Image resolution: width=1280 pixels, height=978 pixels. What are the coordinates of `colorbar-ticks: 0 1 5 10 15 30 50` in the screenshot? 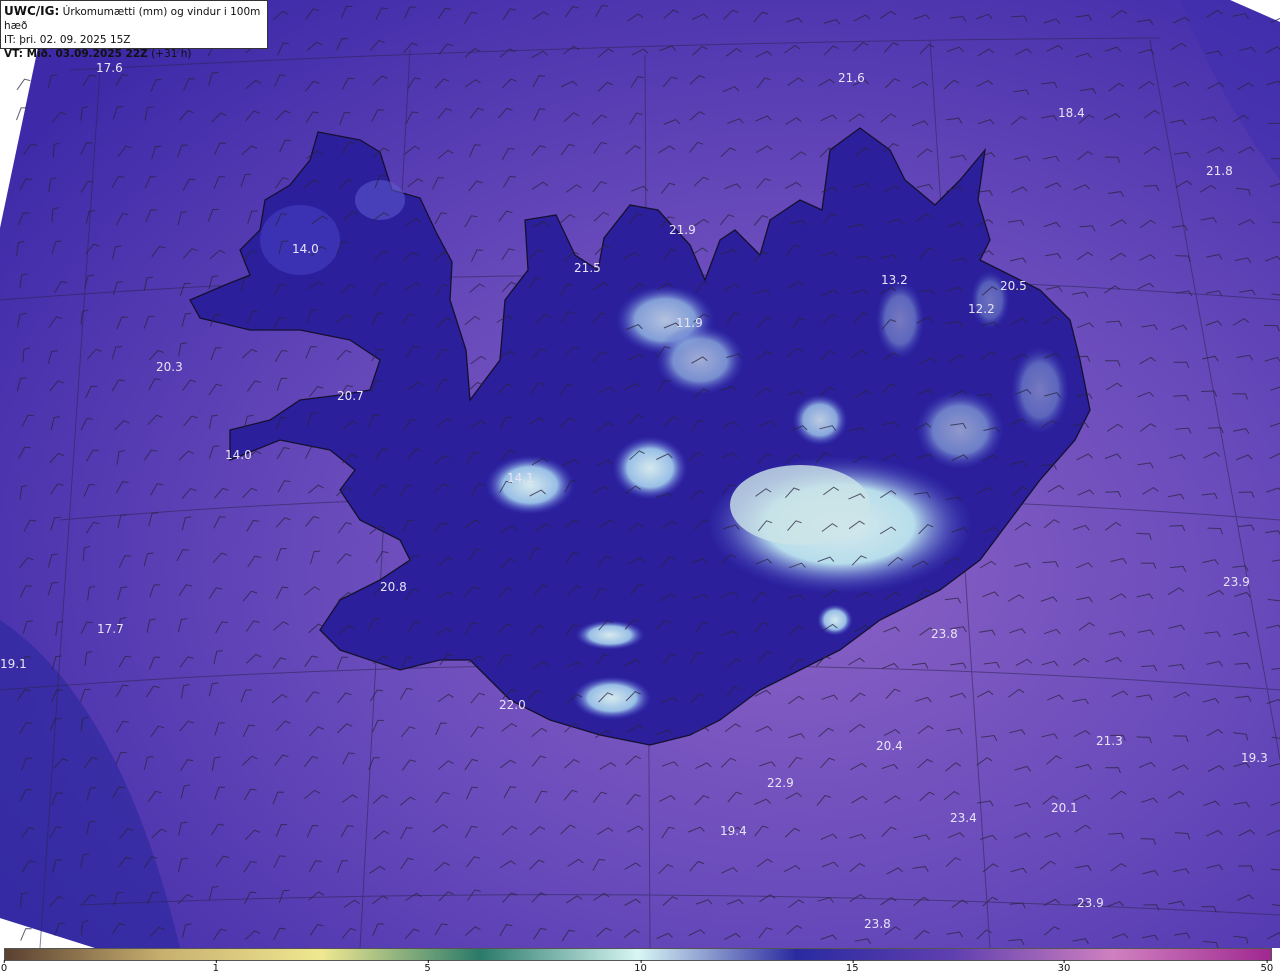 It's located at (637, 969).